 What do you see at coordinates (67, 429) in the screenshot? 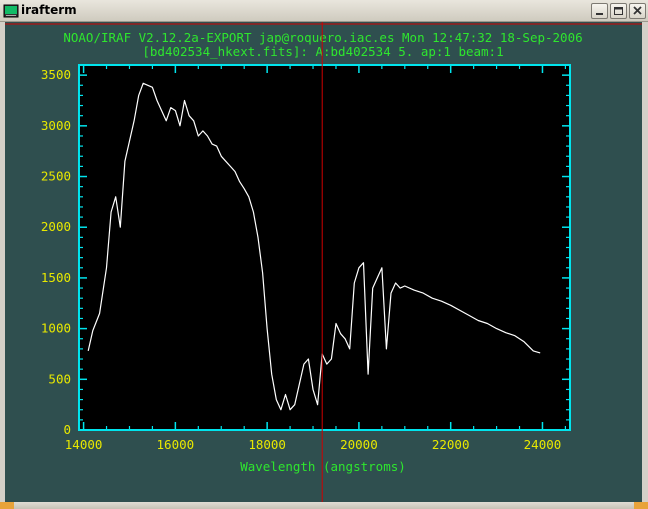
I see `y-tick-label: 0` at bounding box center [67, 429].